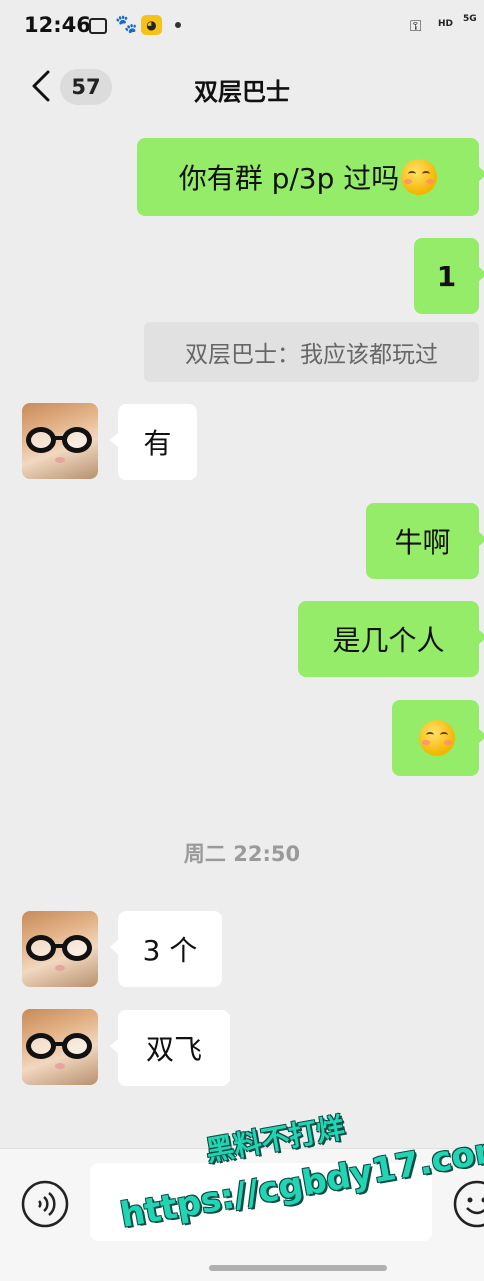  Describe the element at coordinates (125, 25) in the screenshot. I see `baidu-icon: 🐾` at that location.